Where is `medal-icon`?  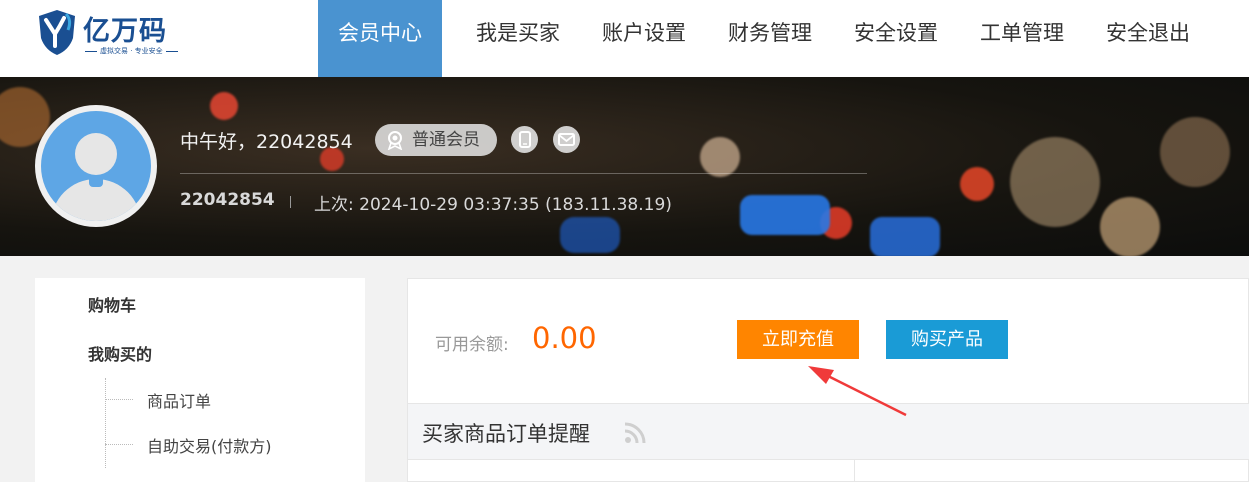 medal-icon is located at coordinates (395, 140).